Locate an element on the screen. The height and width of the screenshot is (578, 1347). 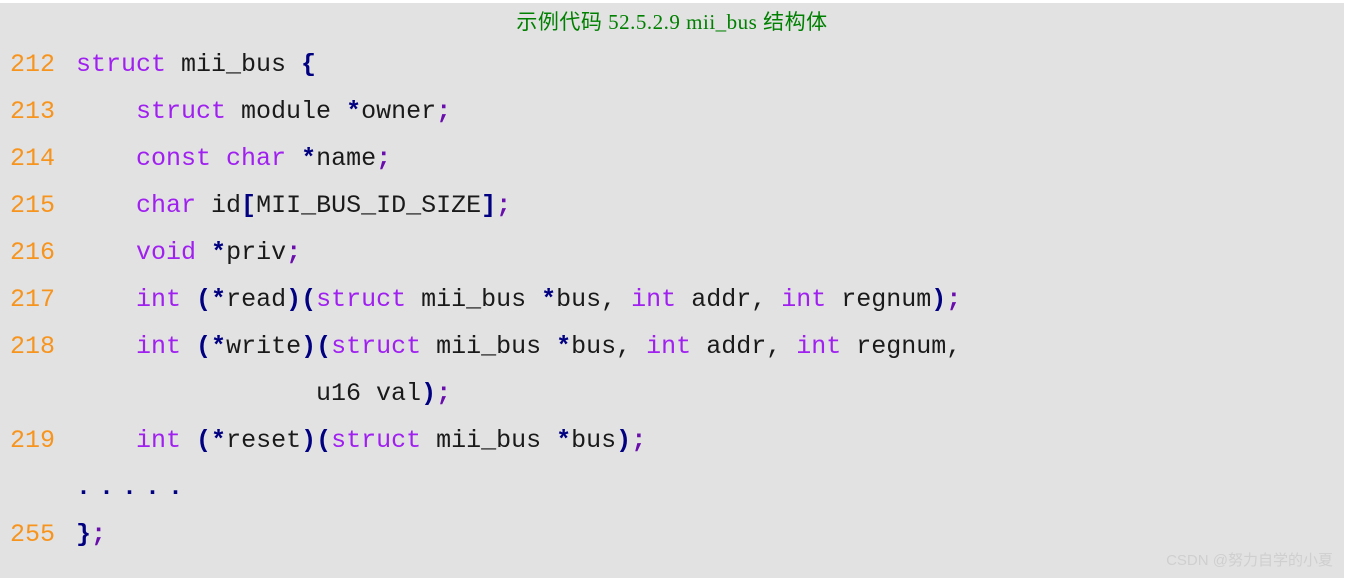
code-token: reset is located at coordinates (264, 440).